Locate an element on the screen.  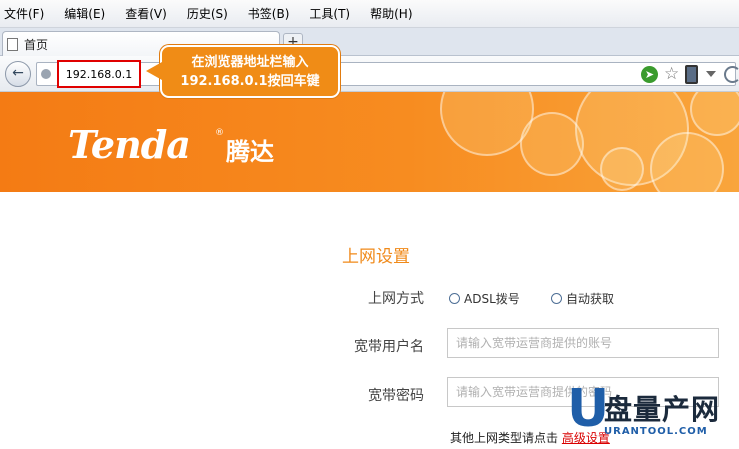
broadband-password-label: 宽带密码 is located at coordinates (396, 396).